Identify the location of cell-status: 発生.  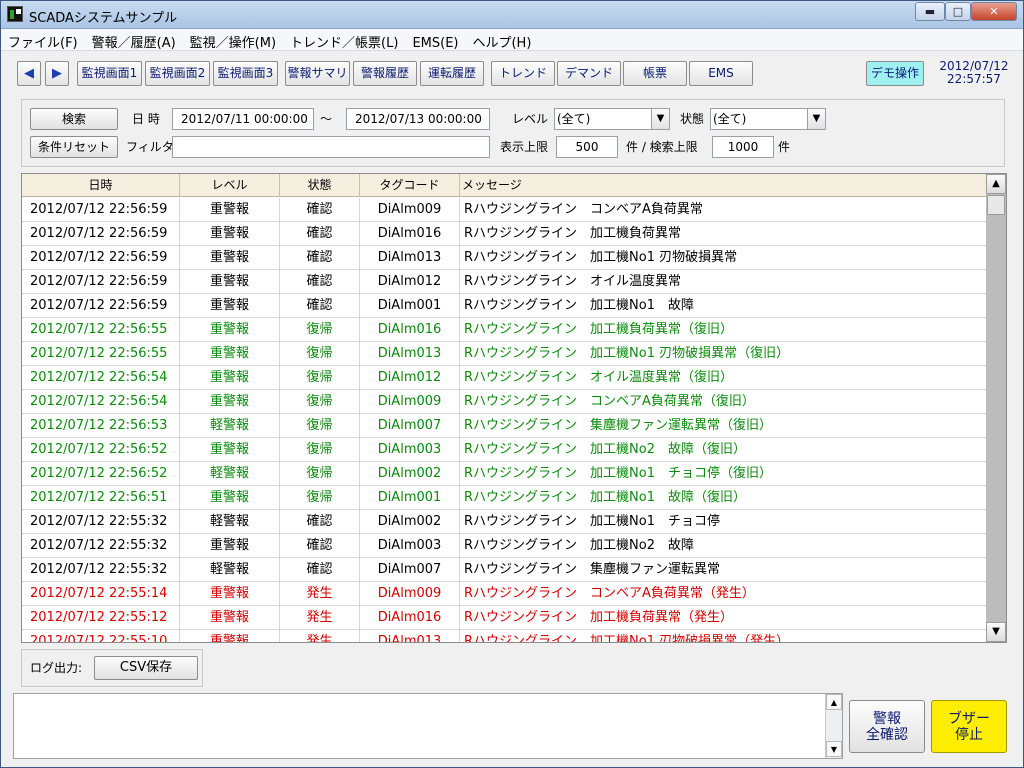
(320, 617).